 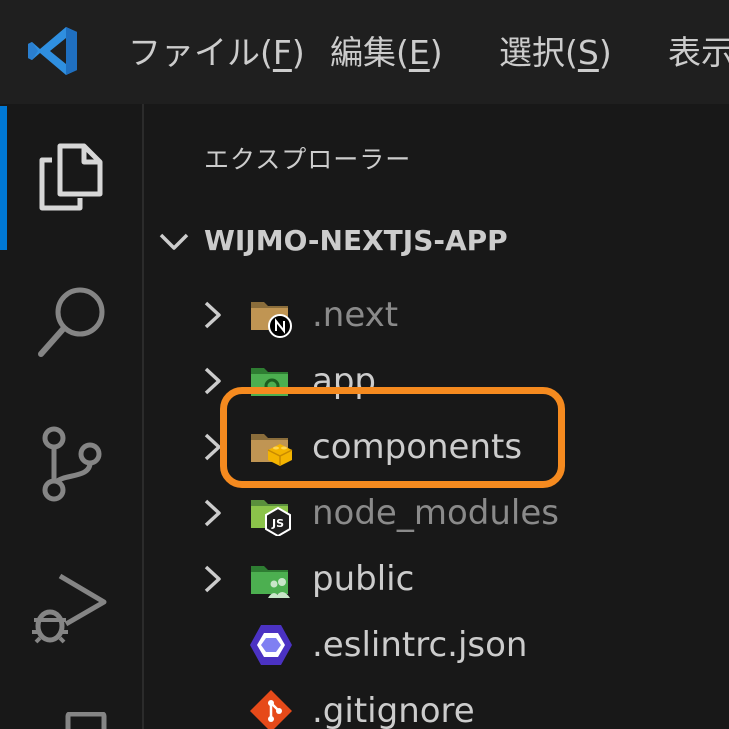 I want to click on tree-item-label: .gitignore, so click(x=393, y=710).